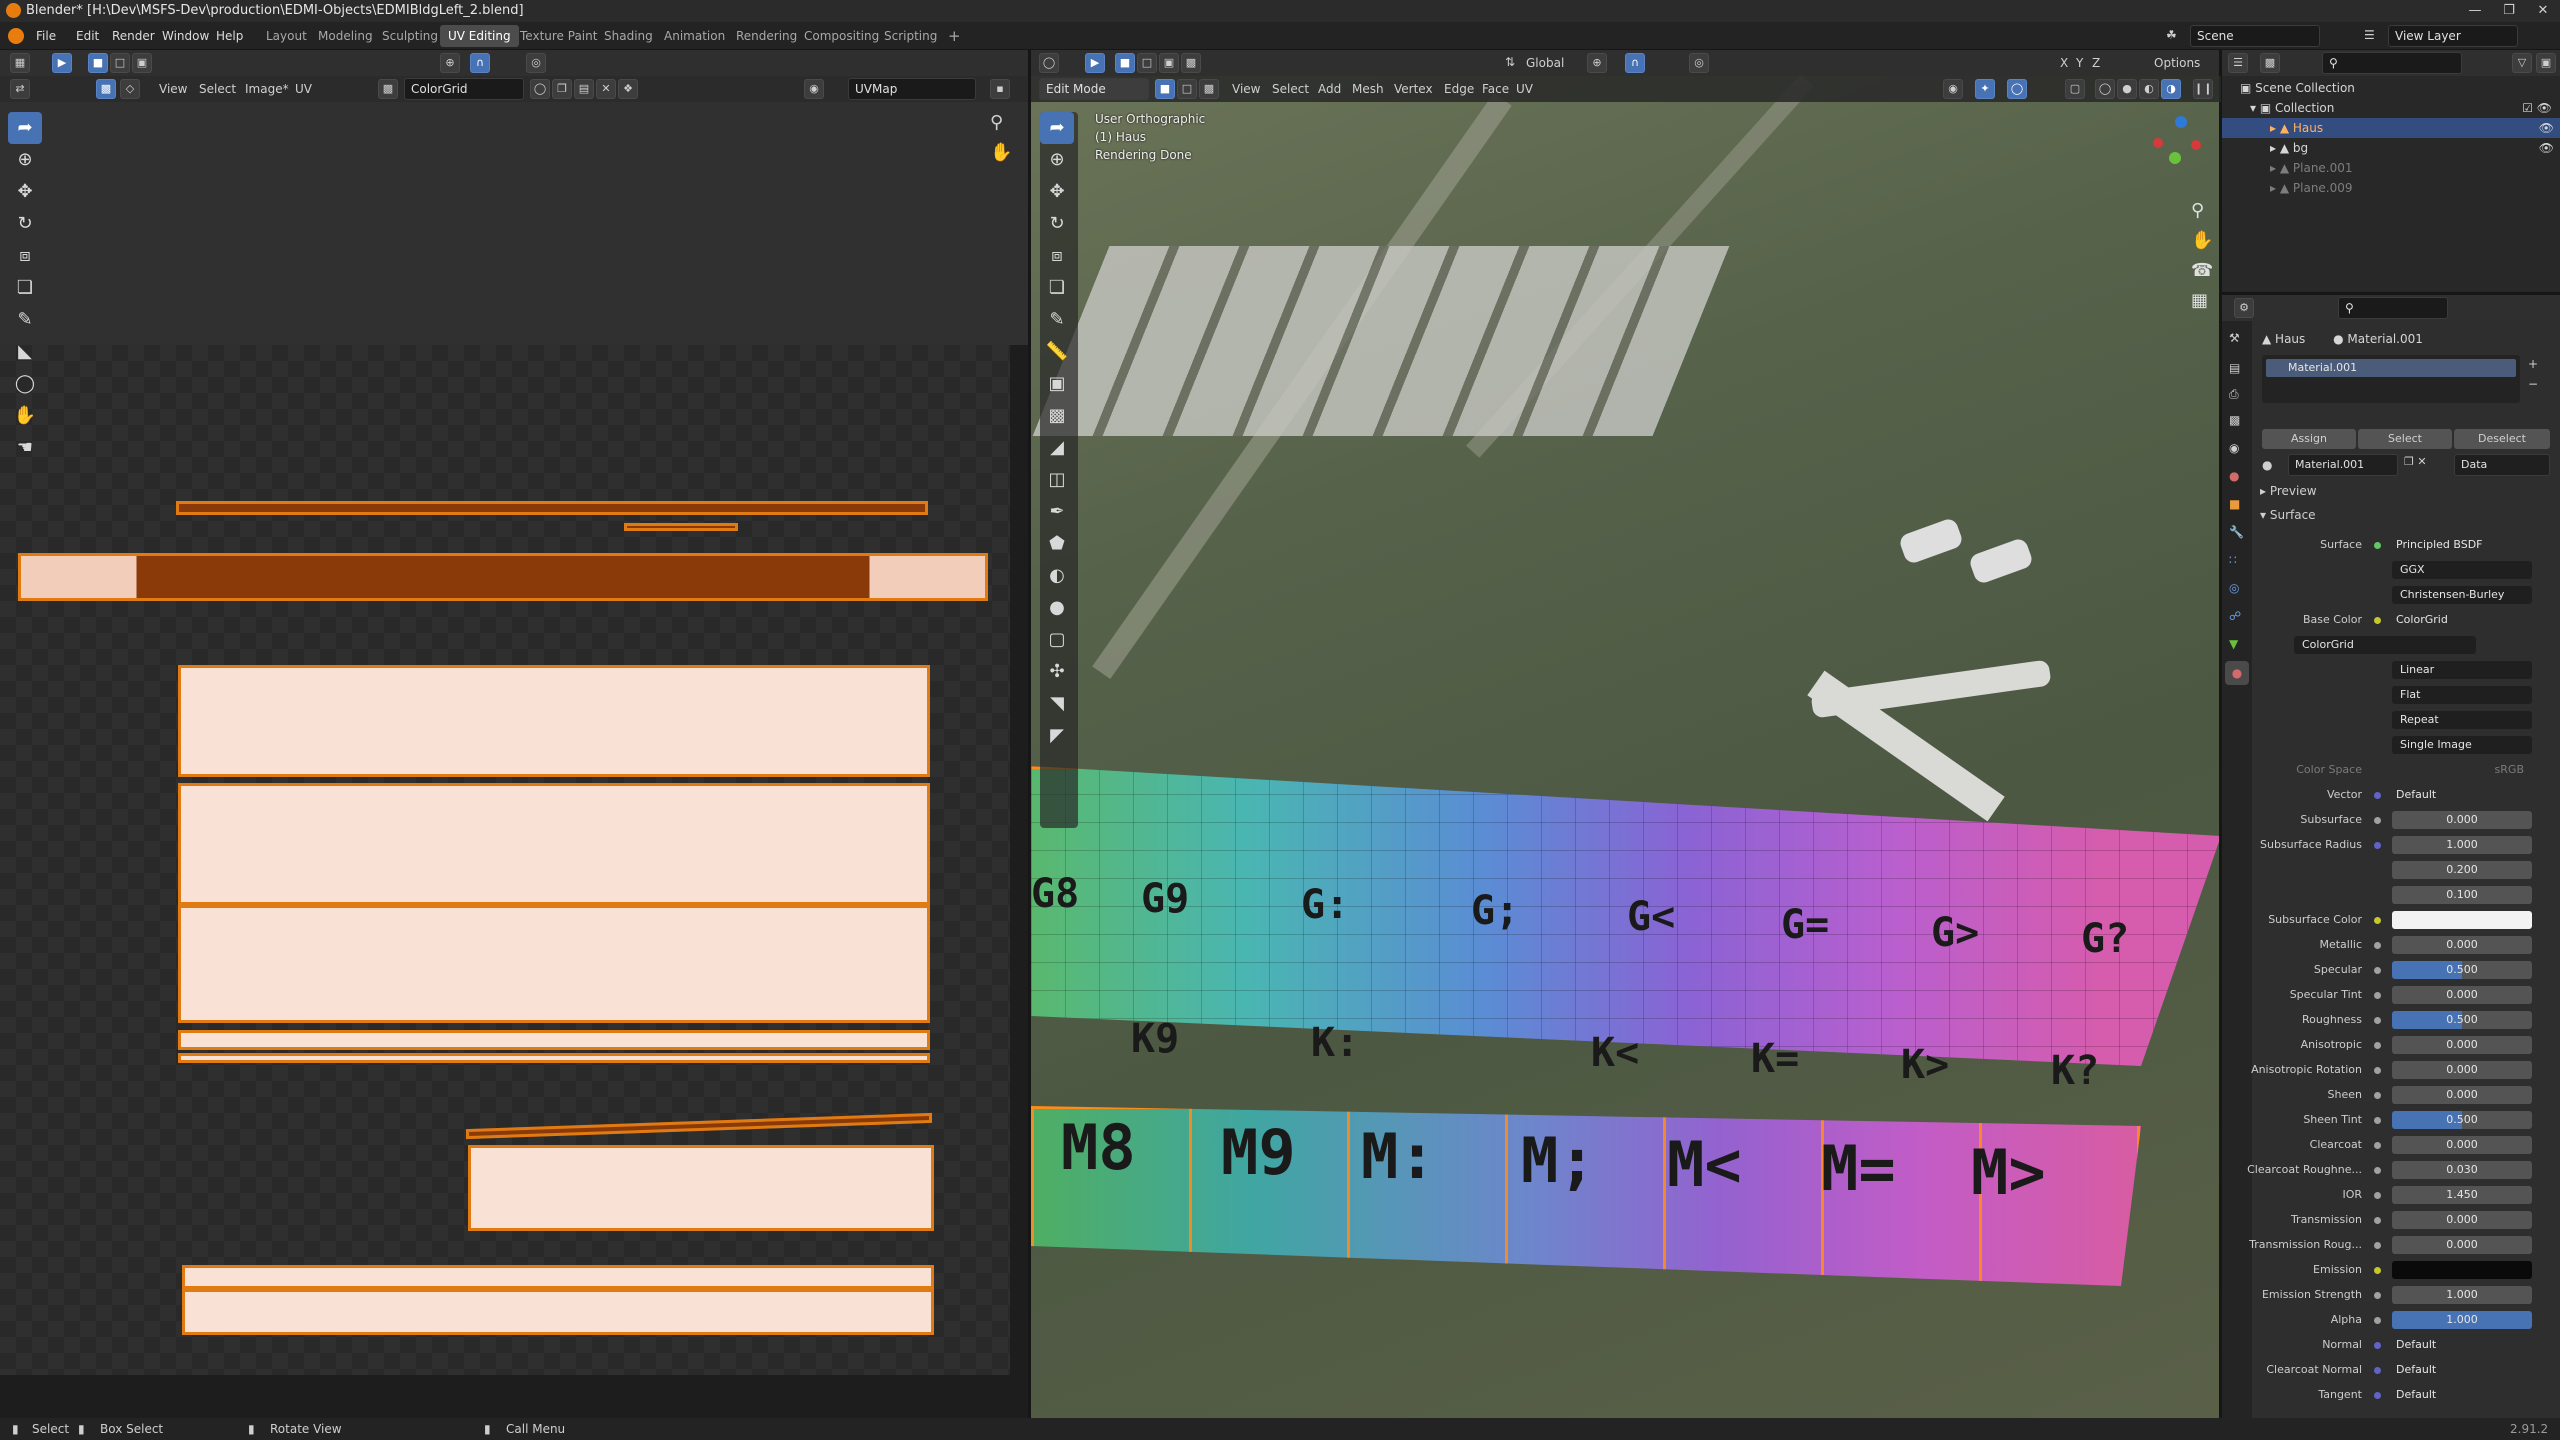  What do you see at coordinates (2543, 11) in the screenshot?
I see `close-icon: ✕` at bounding box center [2543, 11].